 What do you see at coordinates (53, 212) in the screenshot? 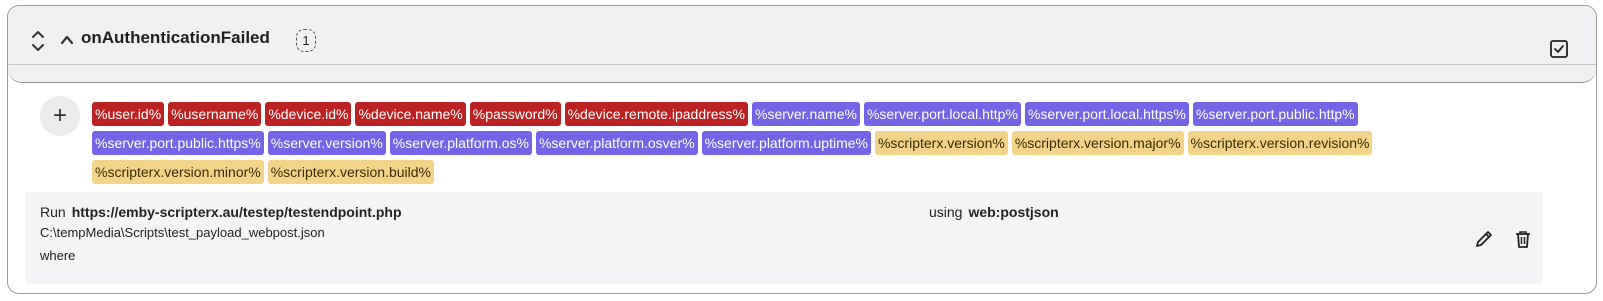
I see `run-label: Run` at bounding box center [53, 212].